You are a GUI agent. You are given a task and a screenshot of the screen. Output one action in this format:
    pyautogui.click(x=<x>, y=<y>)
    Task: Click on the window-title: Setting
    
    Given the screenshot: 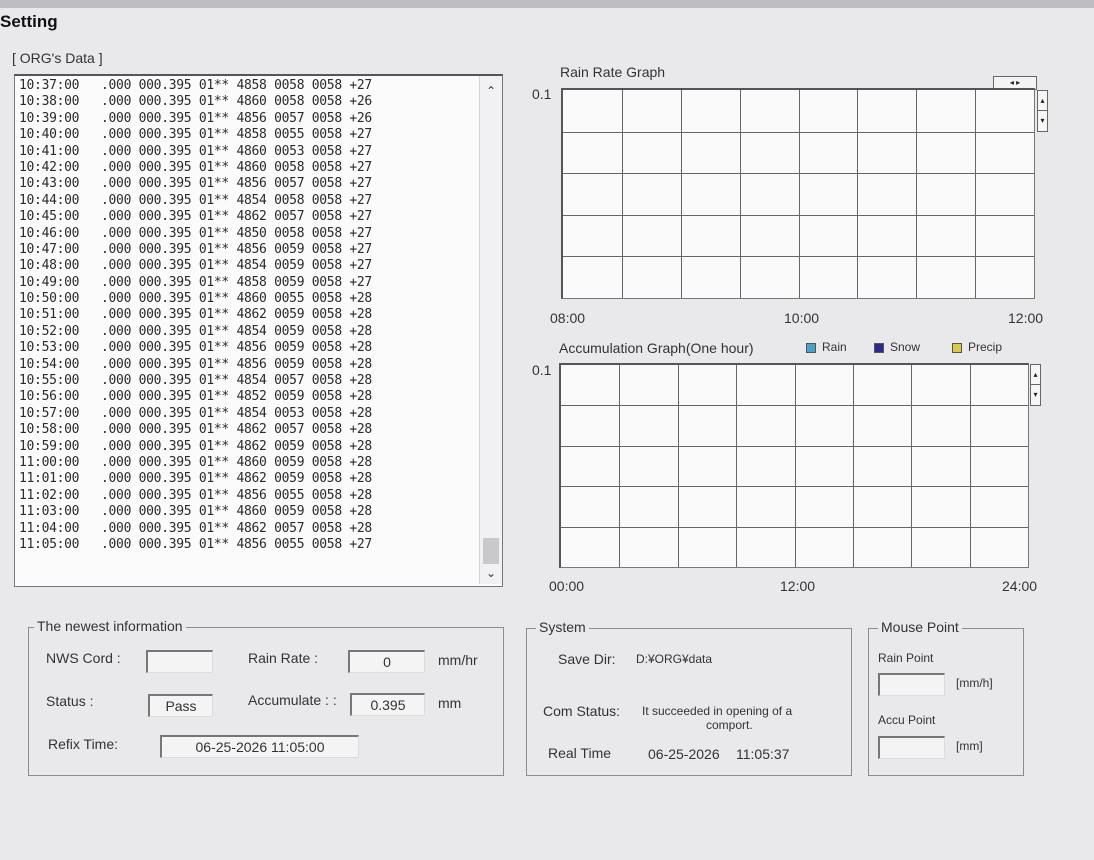 What is the action you would take?
    pyautogui.click(x=29, y=21)
    